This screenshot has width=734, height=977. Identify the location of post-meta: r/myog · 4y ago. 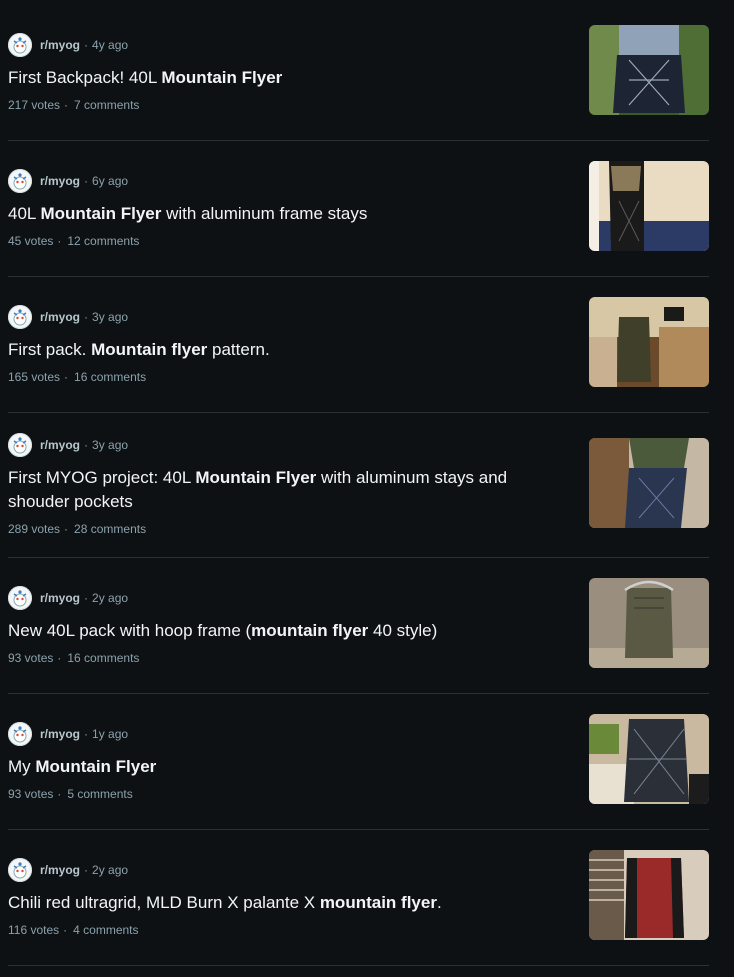
(68, 45).